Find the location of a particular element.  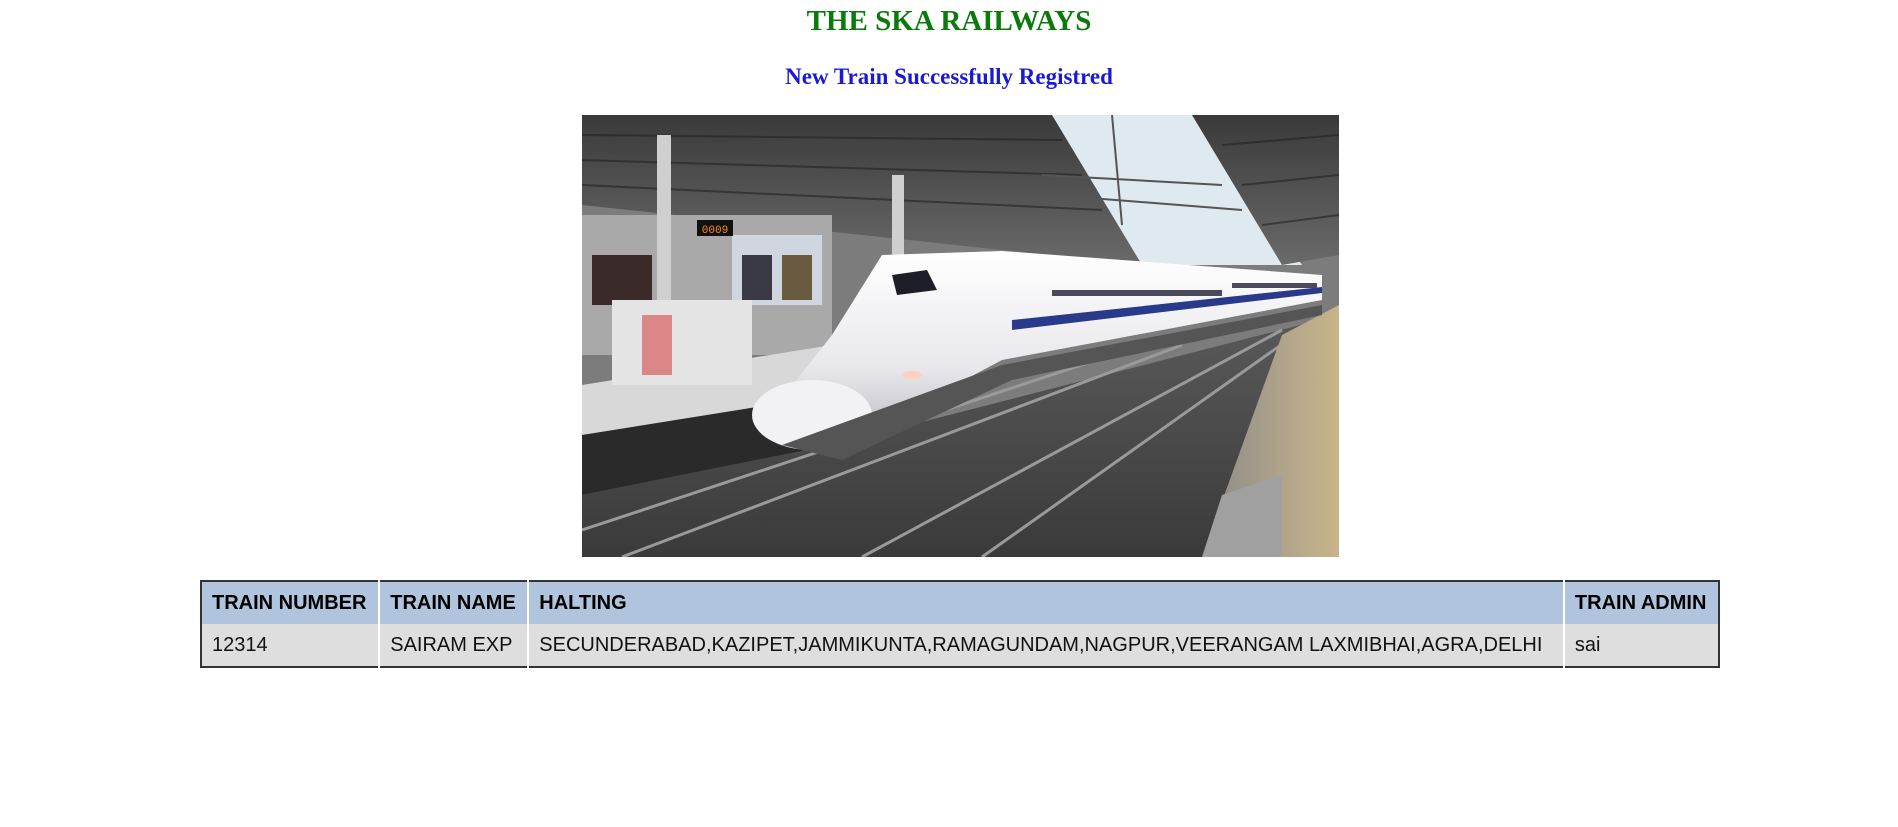

column-header-halting: HALTING is located at coordinates (1046, 602).